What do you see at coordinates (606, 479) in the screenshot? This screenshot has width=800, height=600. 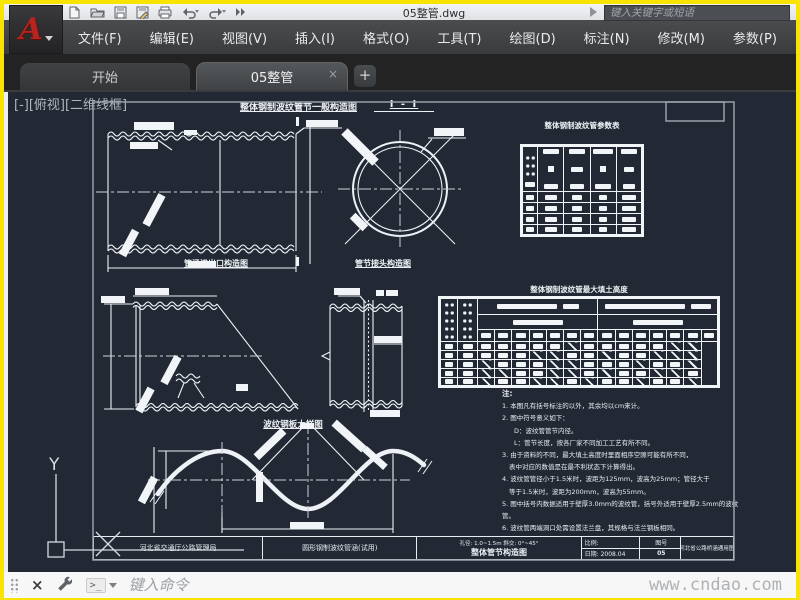 I see `note-line: 4. 波纹管管径小于1.5米时，波距为125mm，波高为25mm；管径大于` at bounding box center [606, 479].